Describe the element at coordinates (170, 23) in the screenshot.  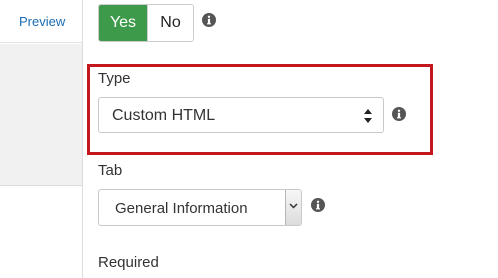
I see `no-button: No` at that location.